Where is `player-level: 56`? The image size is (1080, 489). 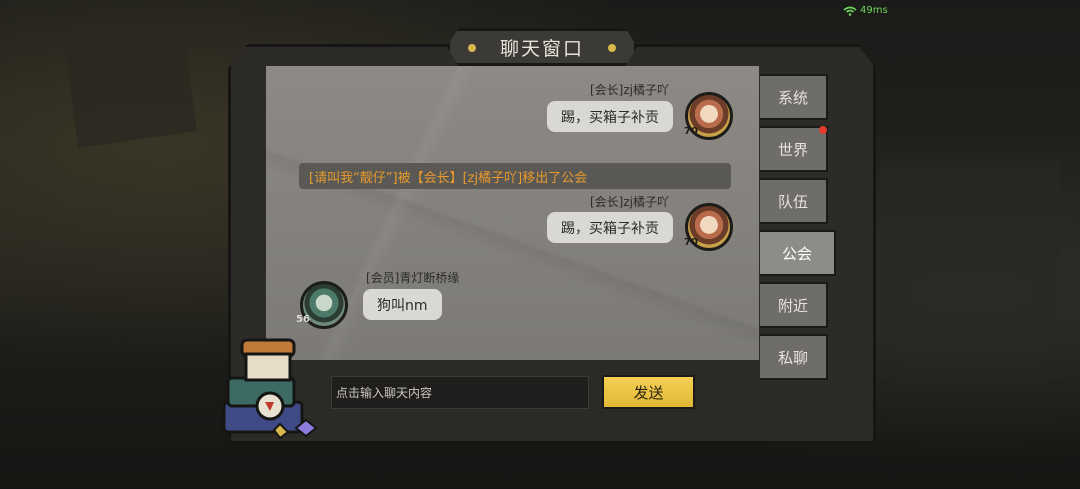
player-level: 56 is located at coordinates (303, 319).